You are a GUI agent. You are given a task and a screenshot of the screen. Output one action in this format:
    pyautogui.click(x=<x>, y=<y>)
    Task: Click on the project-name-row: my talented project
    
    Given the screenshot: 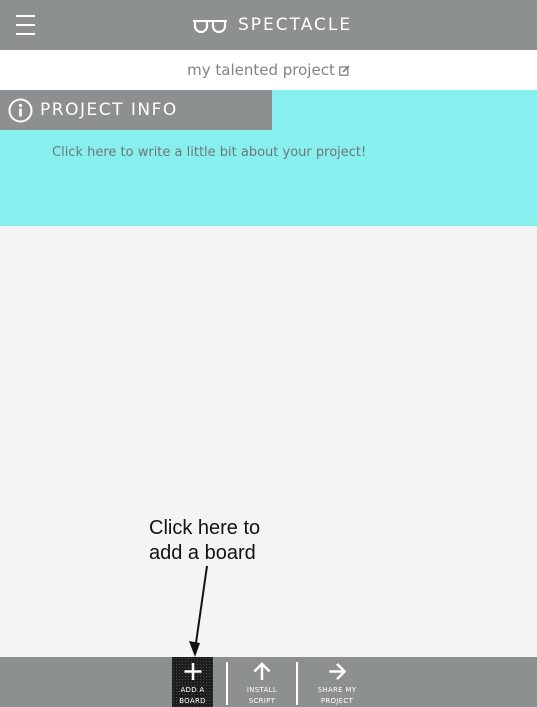 What is the action you would take?
    pyautogui.click(x=268, y=70)
    